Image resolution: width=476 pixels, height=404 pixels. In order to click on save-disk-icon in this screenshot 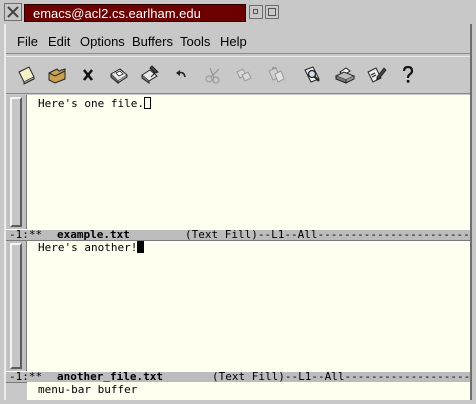, I will do `click(119, 76)`.